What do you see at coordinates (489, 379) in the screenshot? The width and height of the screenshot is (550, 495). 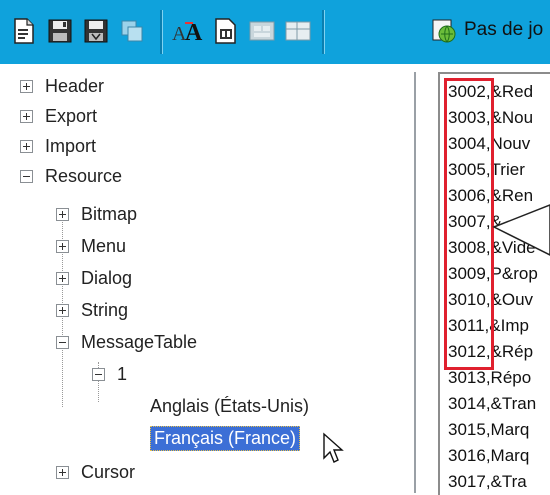 I see `list-item: 3013,Répo` at bounding box center [489, 379].